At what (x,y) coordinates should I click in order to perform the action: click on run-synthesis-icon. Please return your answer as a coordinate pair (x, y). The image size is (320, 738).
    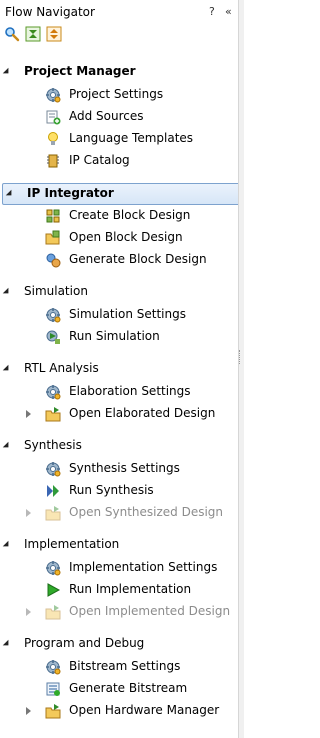
    Looking at the image, I should click on (53, 491).